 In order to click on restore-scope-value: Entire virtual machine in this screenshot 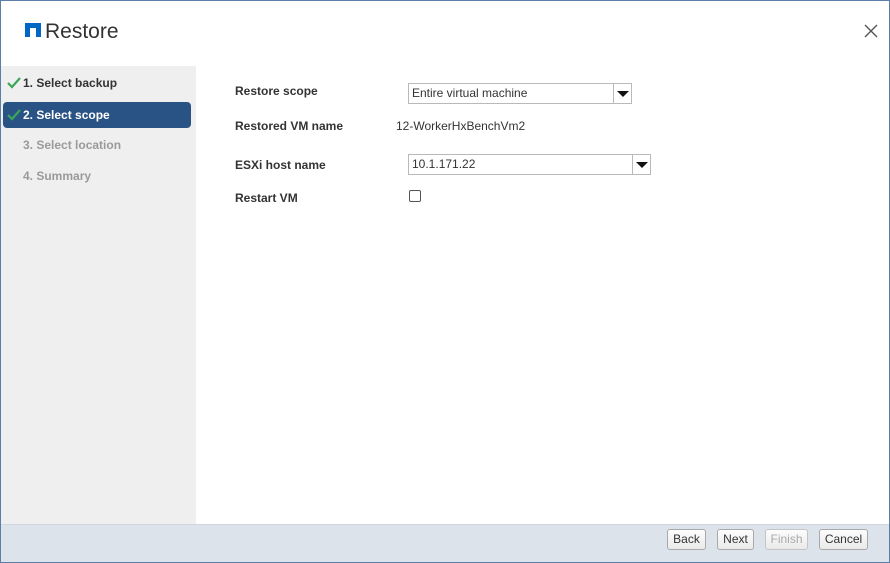, I will do `click(470, 93)`.